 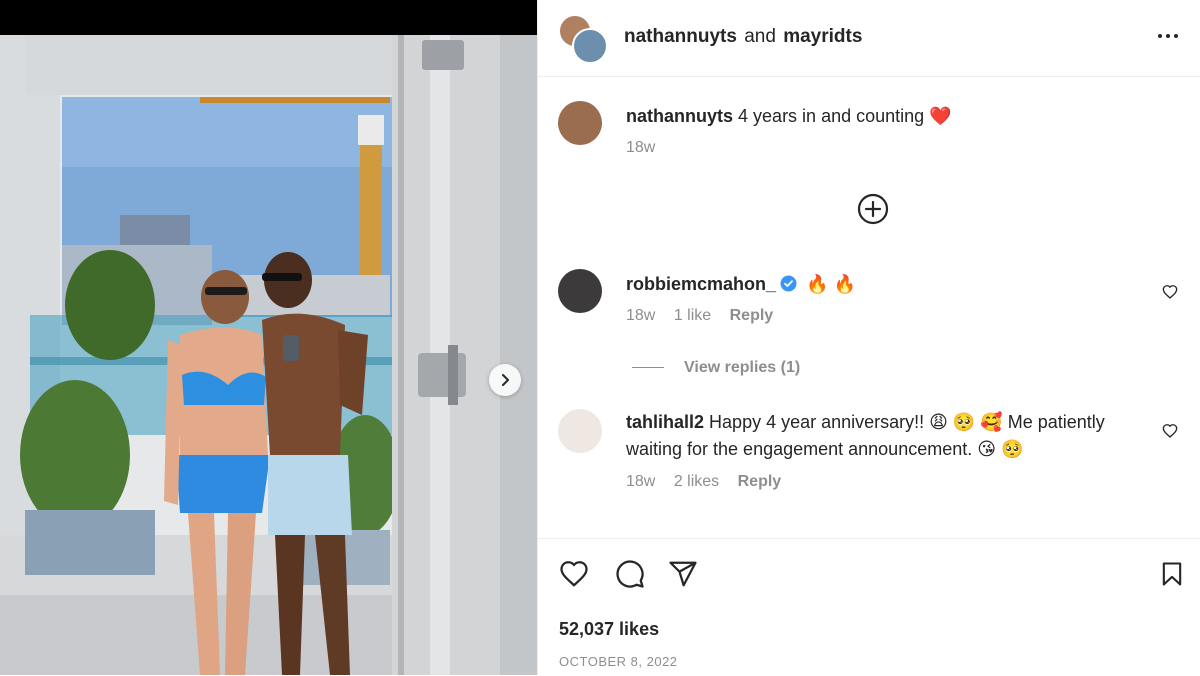 I want to click on avatar-nathannuyts, so click(x=590, y=46).